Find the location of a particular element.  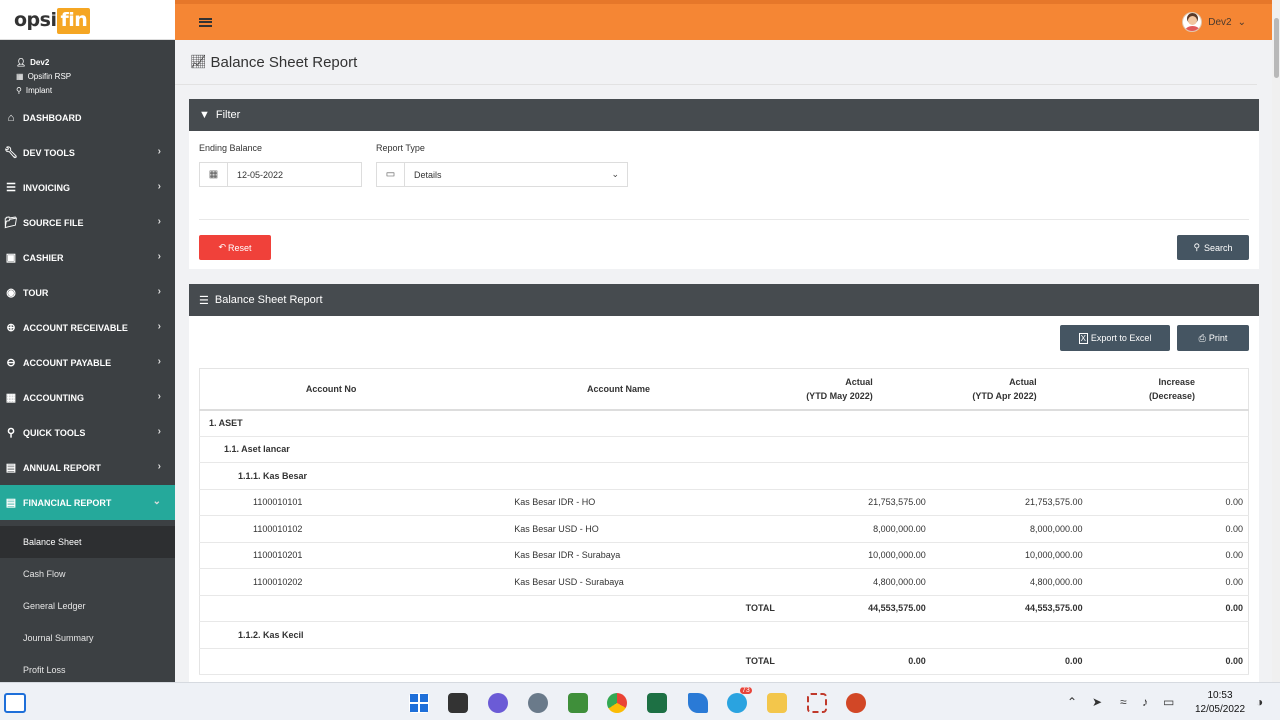

sidebar-item-annual-report: ▤ ANNUAL REPORT › is located at coordinates (87, 467).